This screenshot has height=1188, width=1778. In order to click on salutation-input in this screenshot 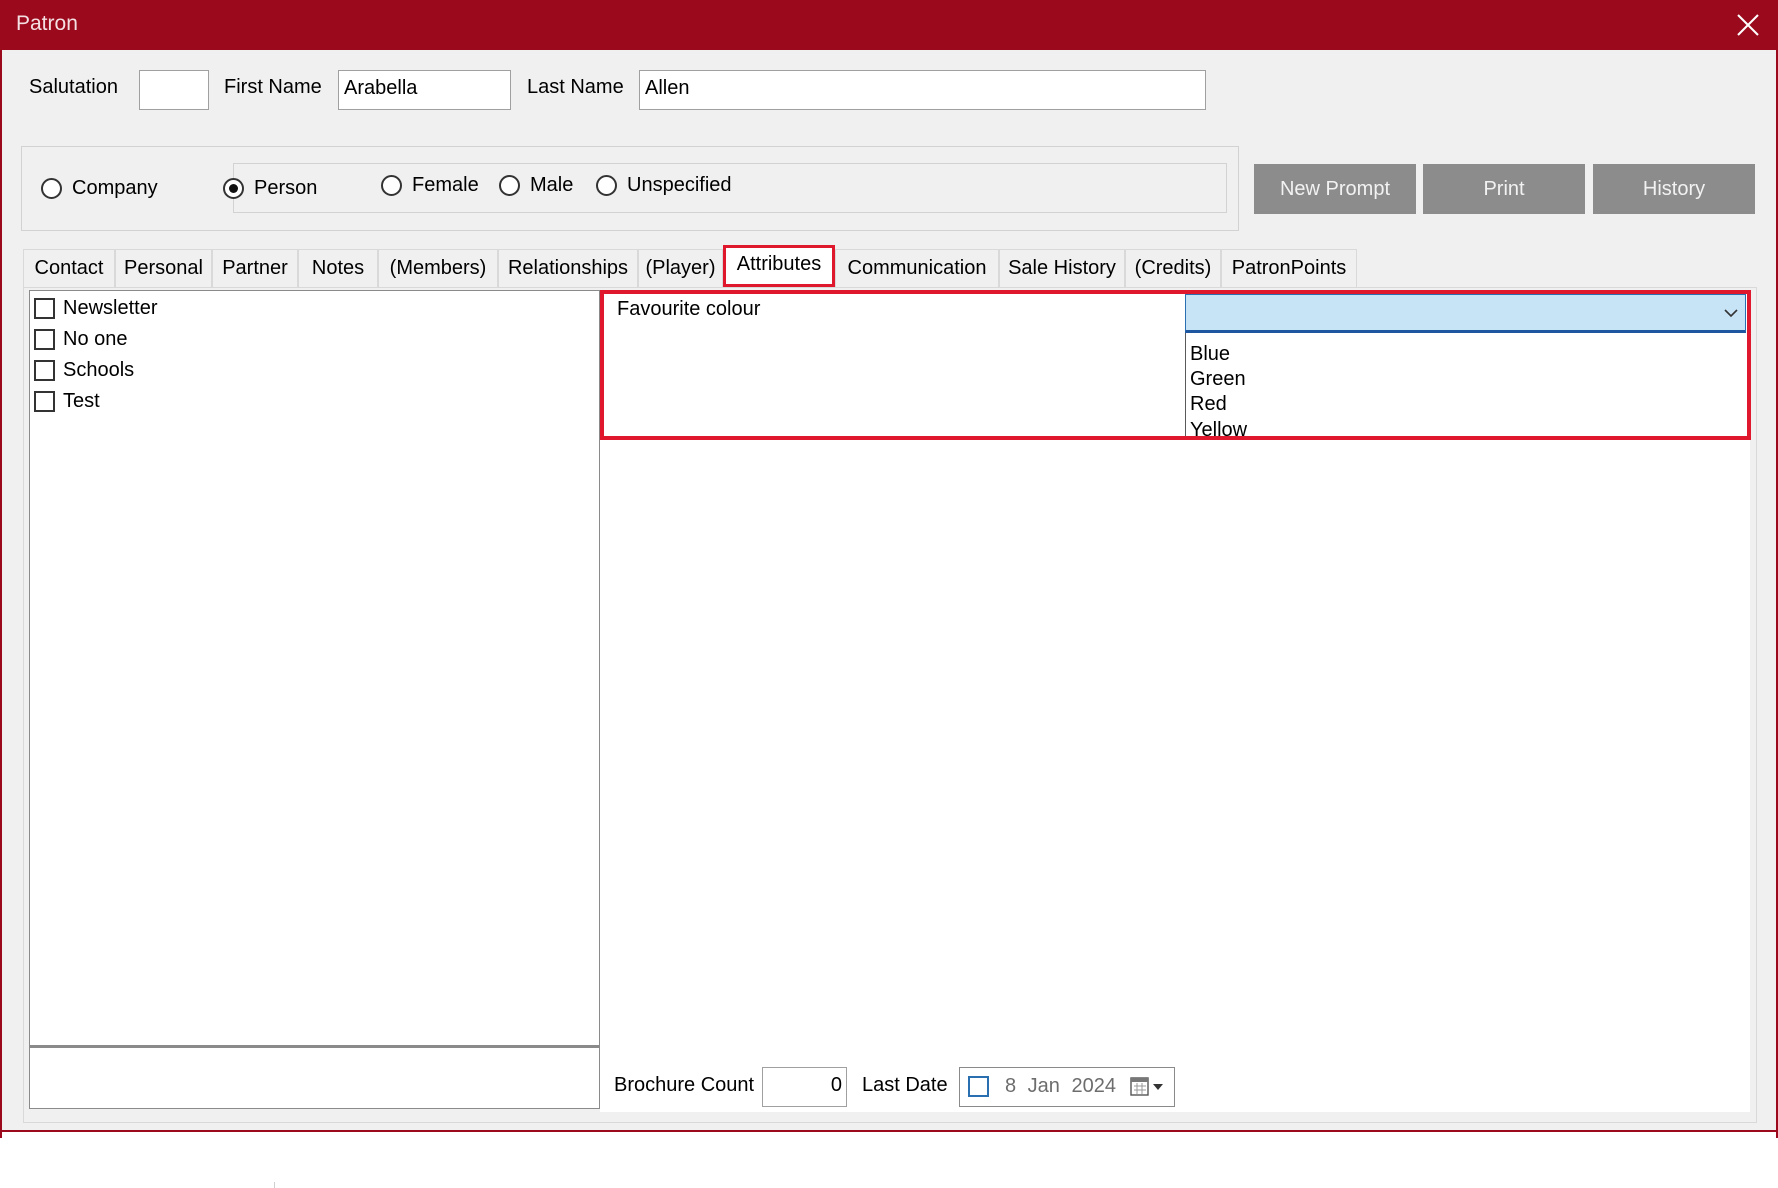, I will do `click(174, 90)`.